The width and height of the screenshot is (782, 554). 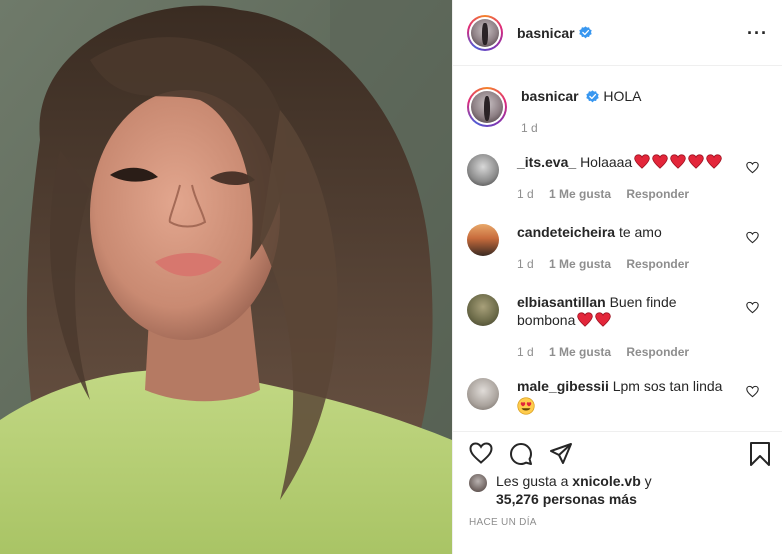 I want to click on post-header: basnicar ···, so click(x=617, y=33).